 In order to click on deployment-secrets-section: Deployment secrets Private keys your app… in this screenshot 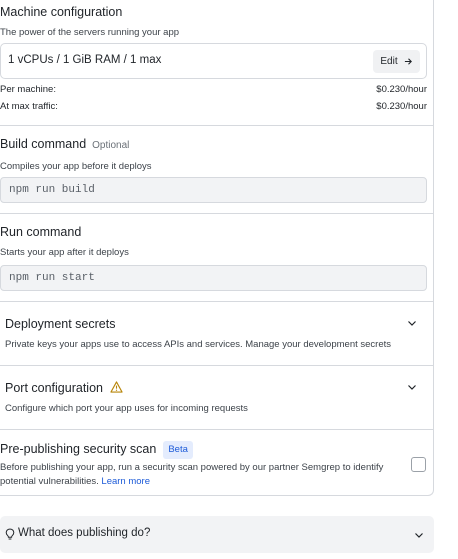, I will do `click(216, 333)`.